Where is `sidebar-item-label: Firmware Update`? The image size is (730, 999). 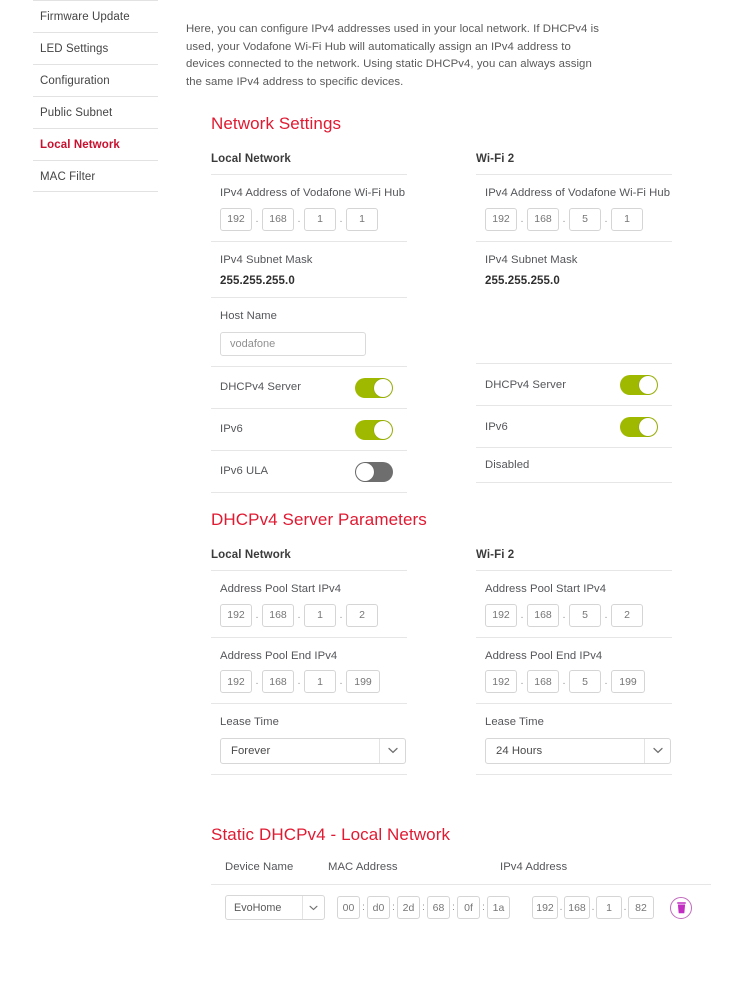
sidebar-item-label: Firmware Update is located at coordinates (85, 17).